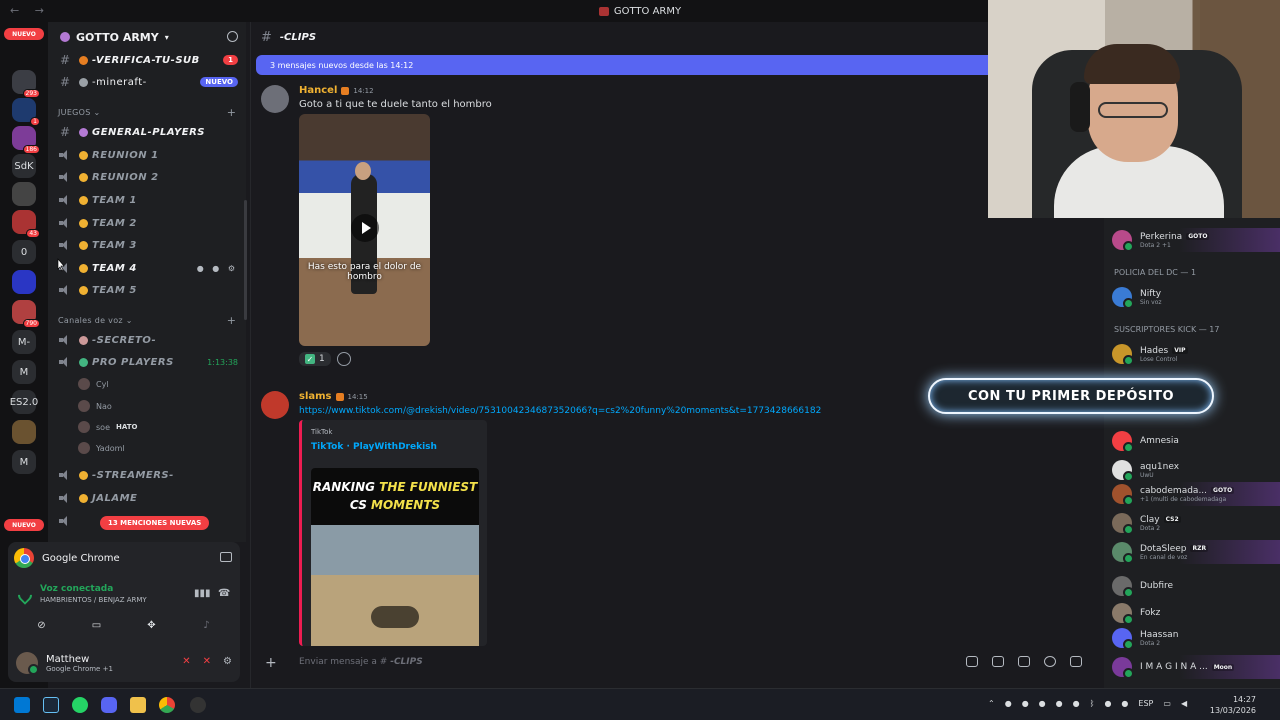 This screenshot has width=1280, height=720. I want to click on member-item: Perkerina GOTO Dota 2 +1, so click(1196, 240).